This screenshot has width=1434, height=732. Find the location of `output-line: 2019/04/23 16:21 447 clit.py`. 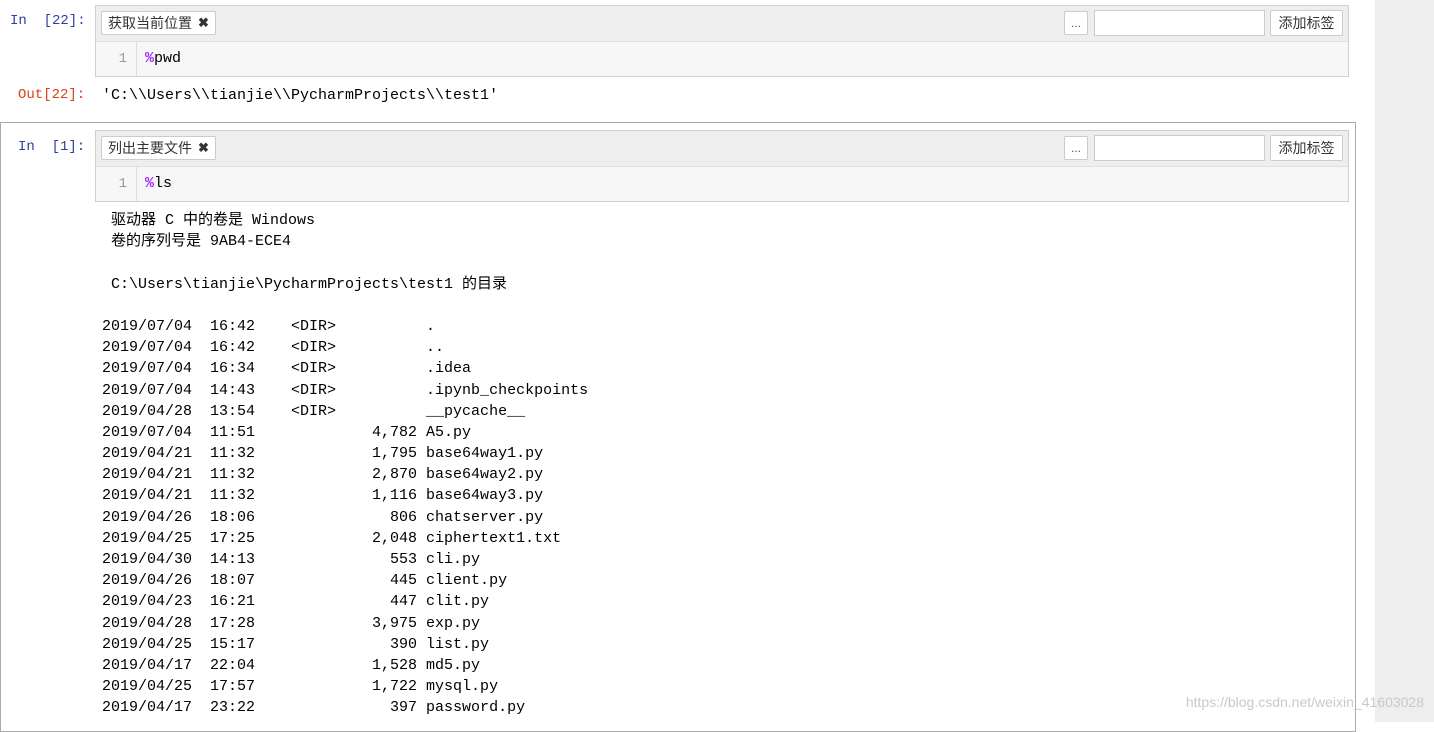

output-line: 2019/04/23 16:21 447 clit.py is located at coordinates (296, 602).